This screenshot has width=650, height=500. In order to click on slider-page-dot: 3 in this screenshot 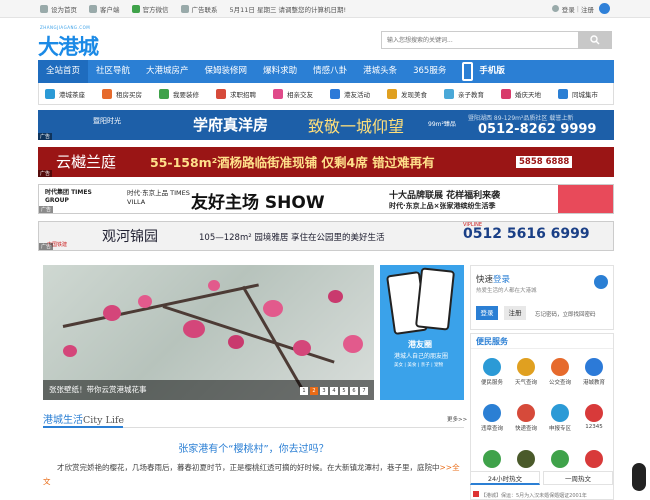, I will do `click(324, 391)`.